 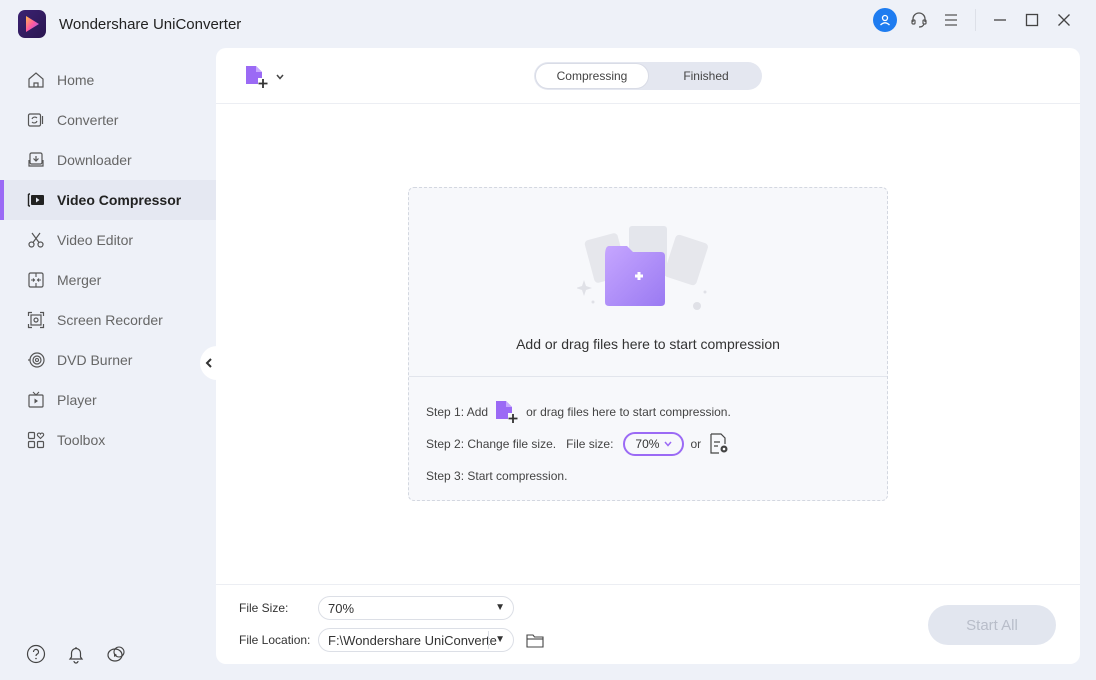 I want to click on sidebar-item-label: Toolbox, so click(x=81, y=440).